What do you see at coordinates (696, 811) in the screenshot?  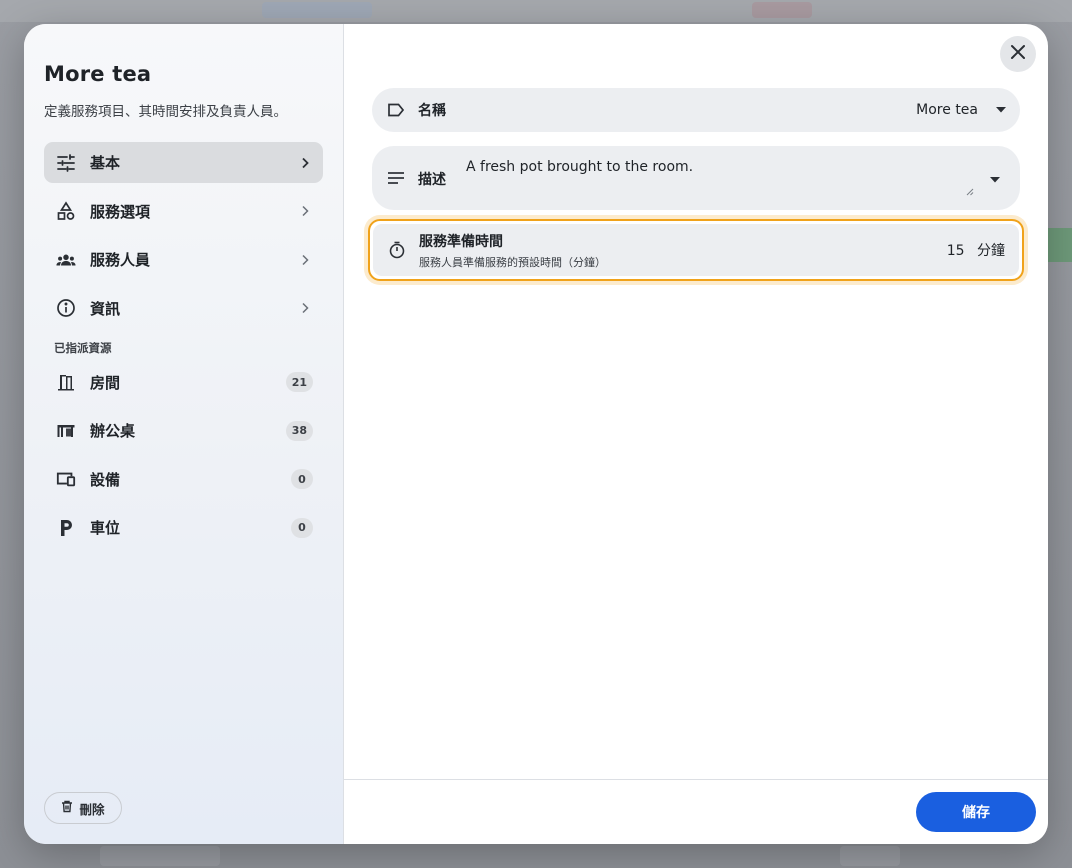 I see `dialog-footer: 儲存` at bounding box center [696, 811].